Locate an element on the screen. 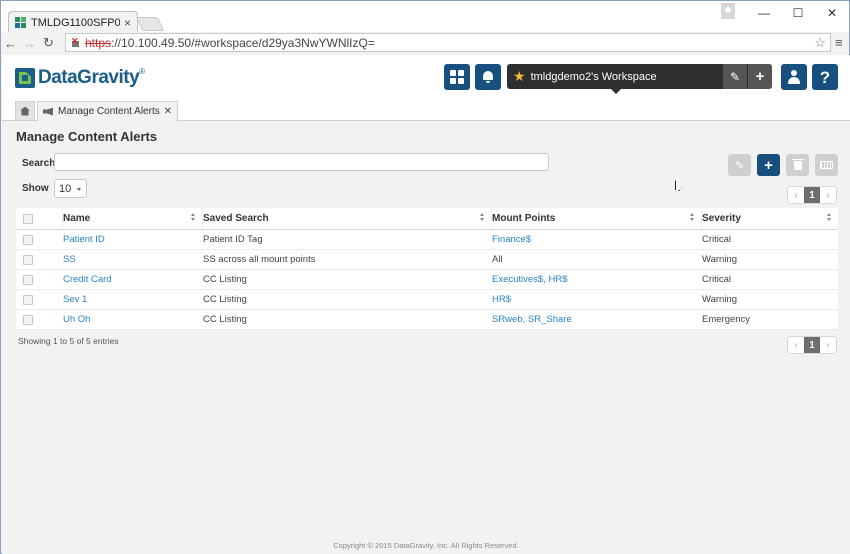 The width and height of the screenshot is (850, 554). tab-manage-content-alerts: Manage Content Alerts ✕ is located at coordinates (107, 111).